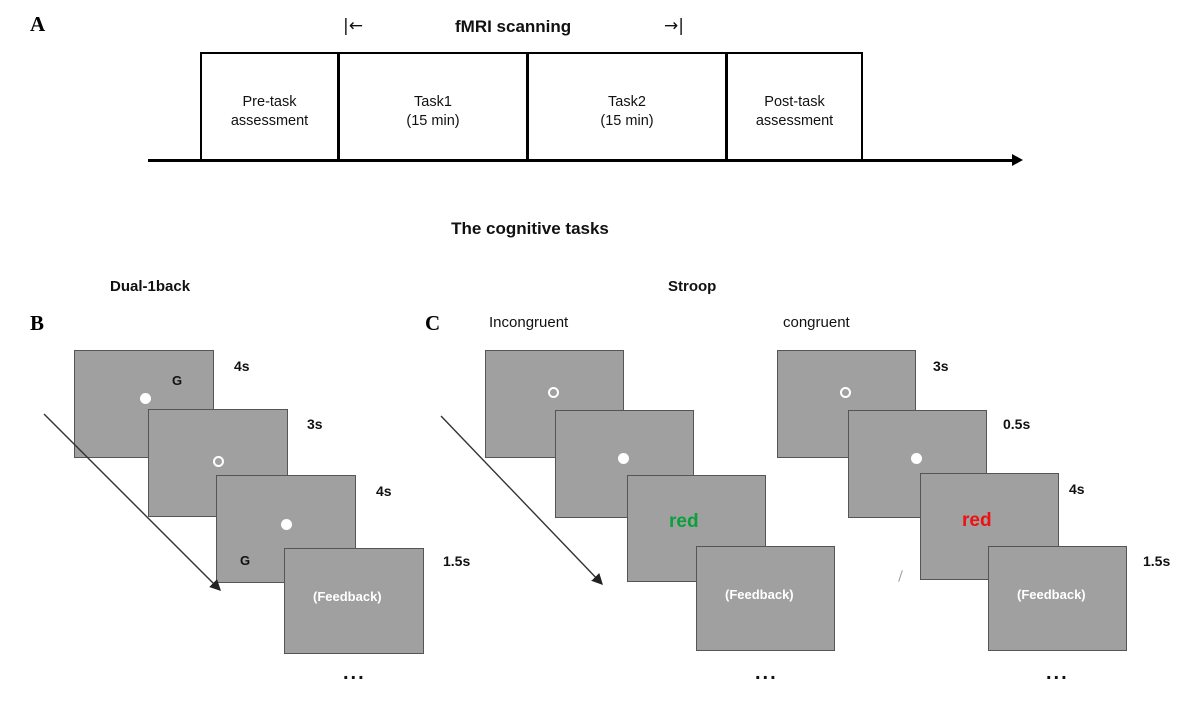 This screenshot has width=1200, height=721. Describe the element at coordinates (353, 26) in the screenshot. I see `bracket-left-arm: |←` at that location.